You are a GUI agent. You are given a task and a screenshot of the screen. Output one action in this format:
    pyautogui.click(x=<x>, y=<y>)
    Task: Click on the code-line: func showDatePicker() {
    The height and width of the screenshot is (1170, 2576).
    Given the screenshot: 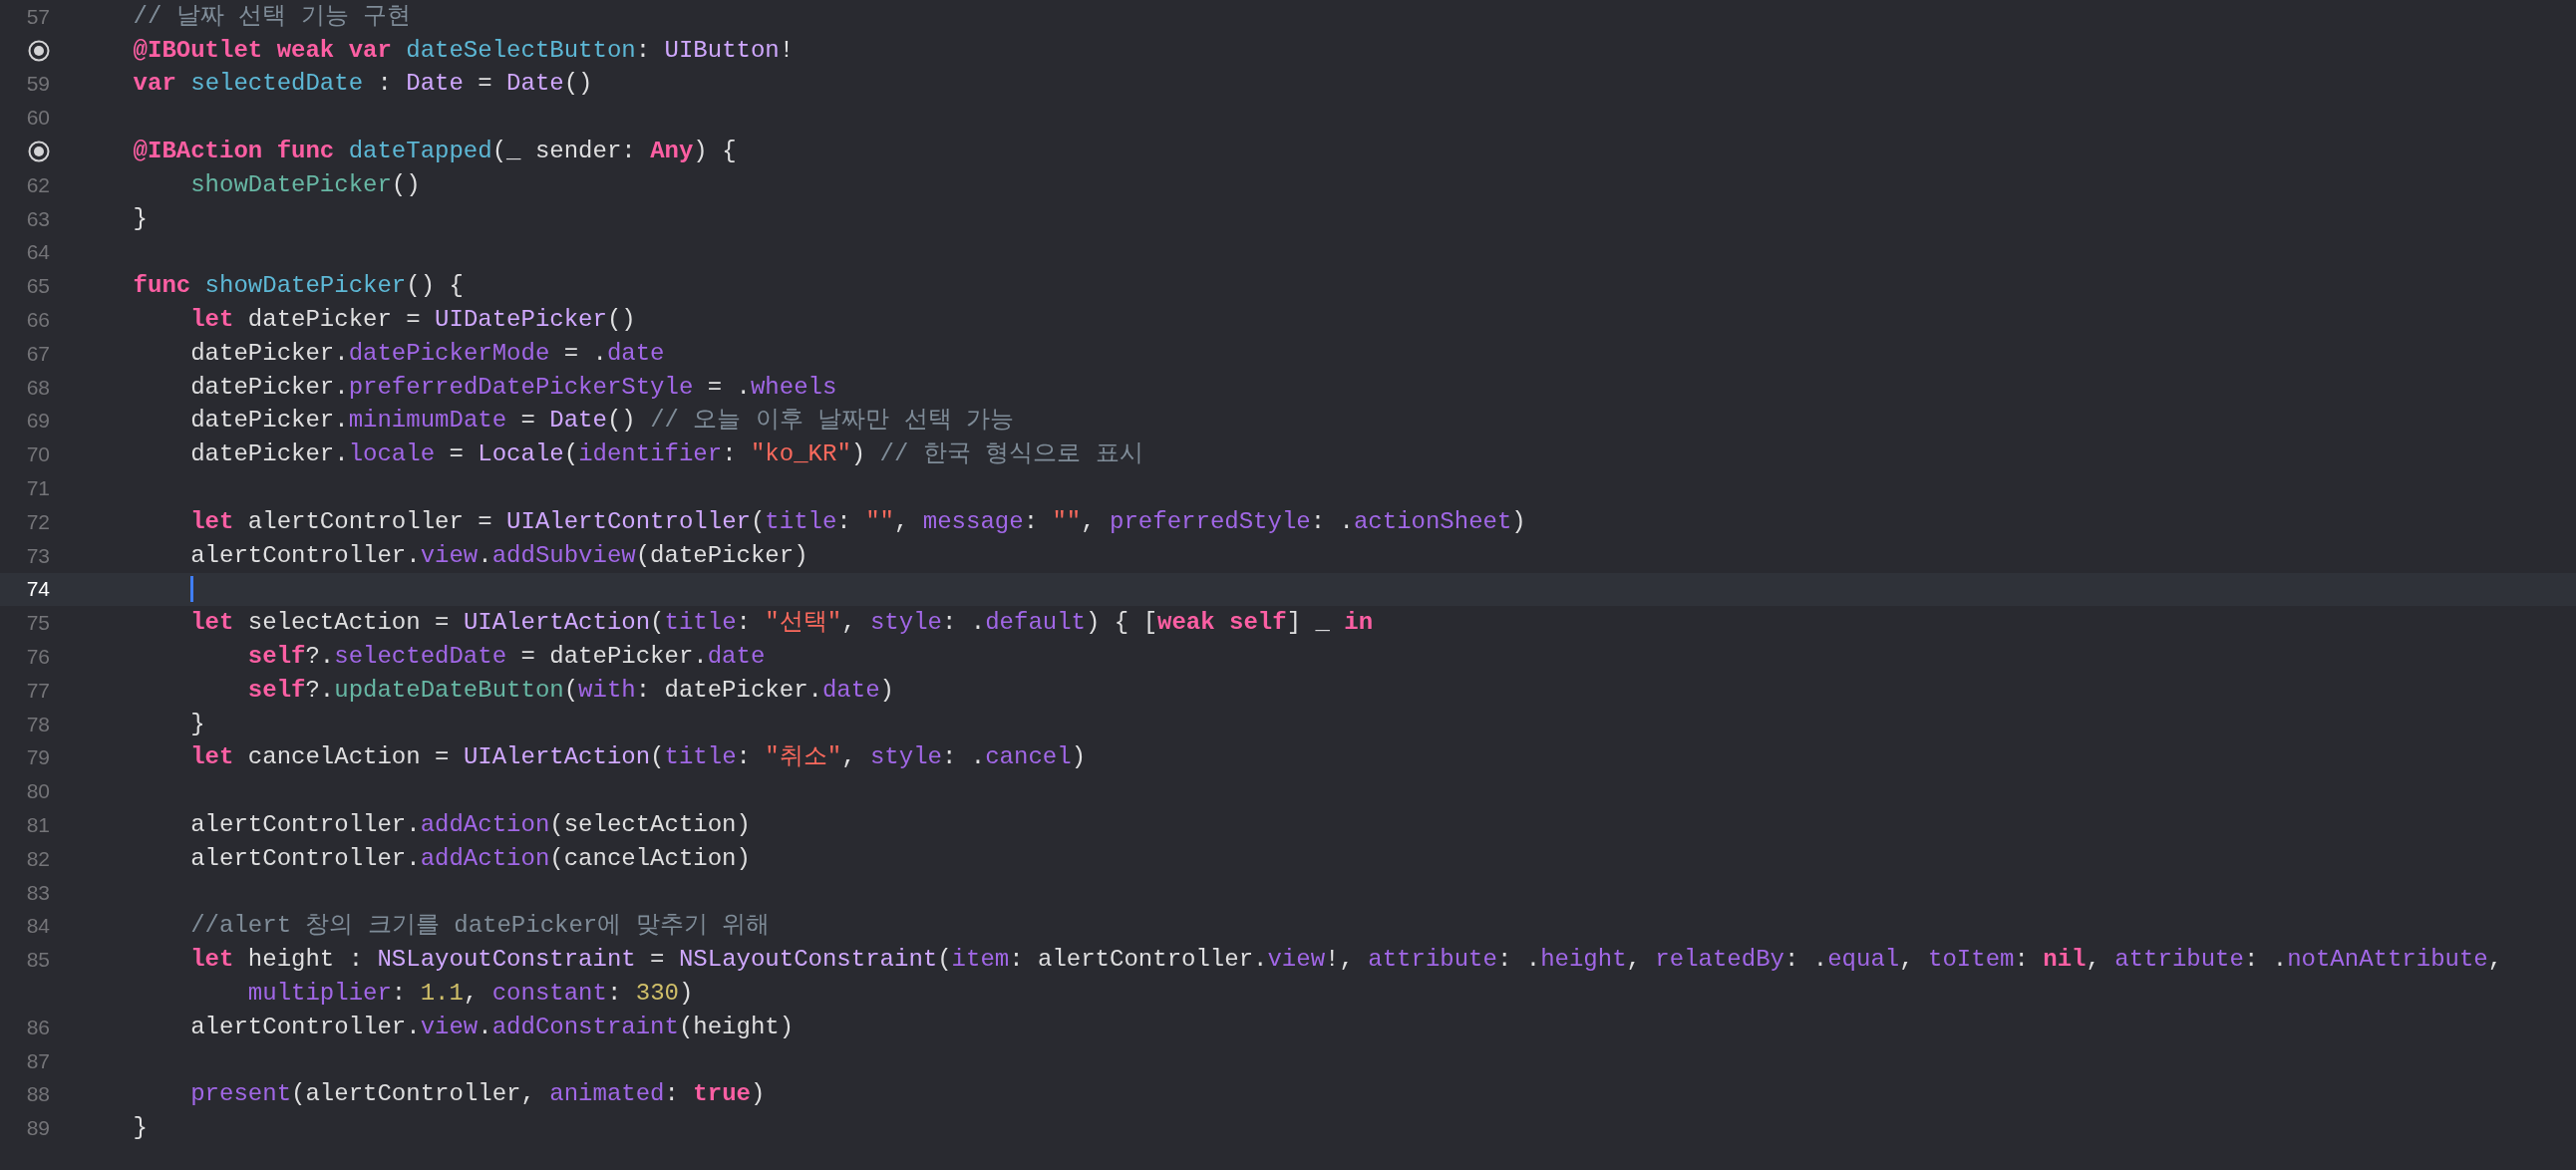 What is the action you would take?
    pyautogui.click(x=298, y=286)
    